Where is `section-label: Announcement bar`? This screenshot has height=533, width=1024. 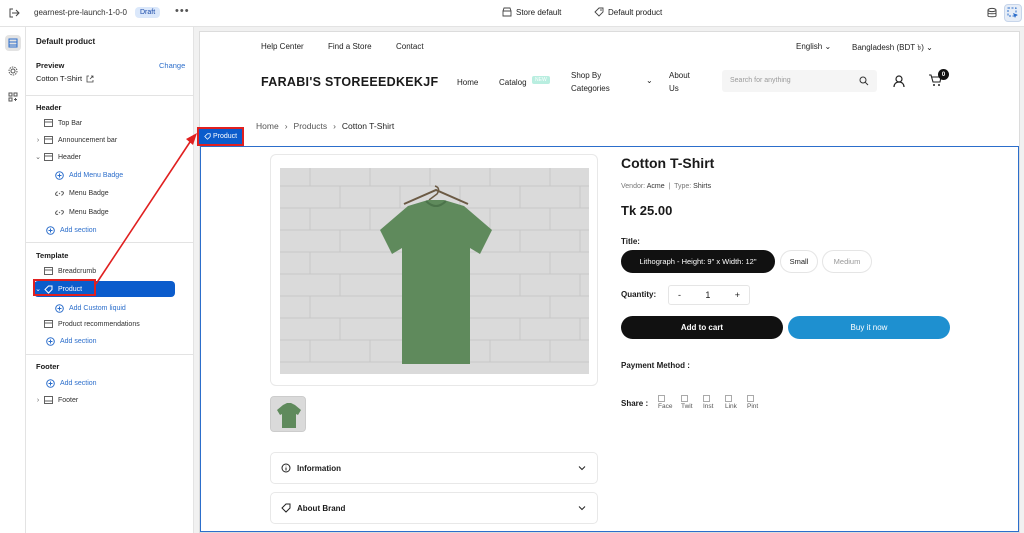 section-label: Announcement bar is located at coordinates (88, 140).